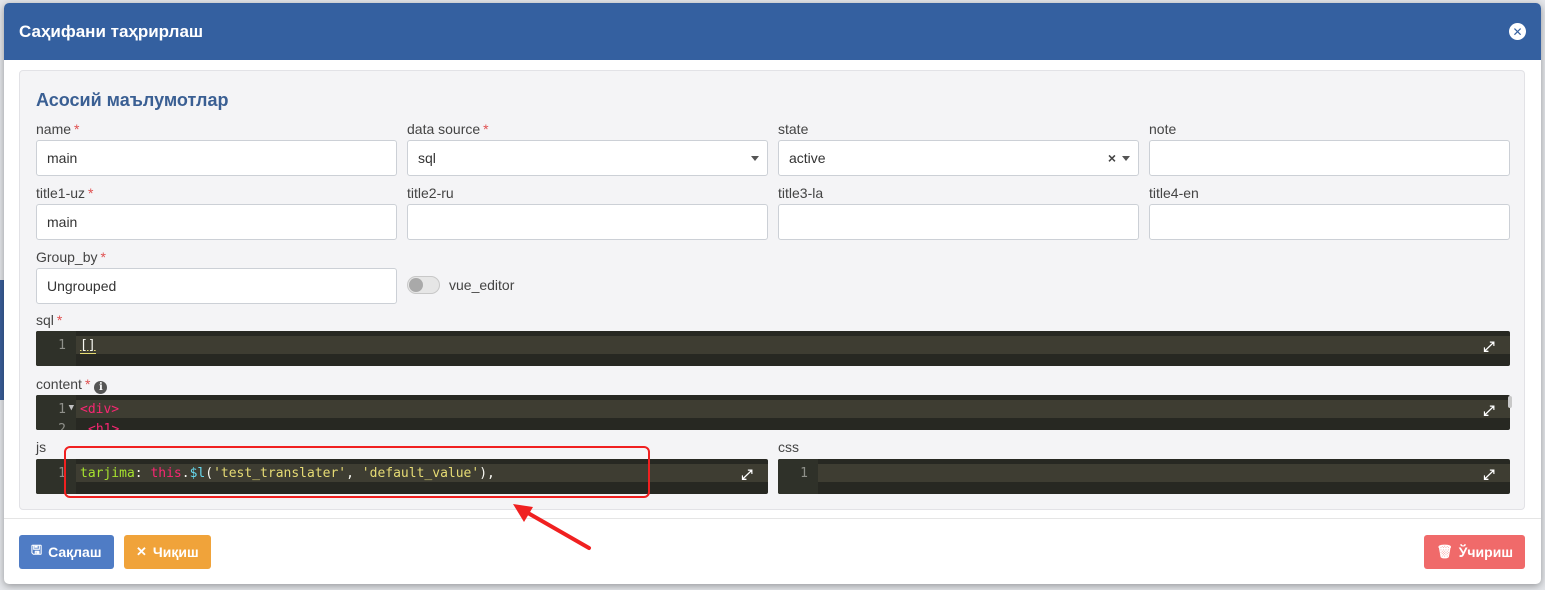 The width and height of the screenshot is (1545, 590). Describe the element at coordinates (1163, 129) in the screenshot. I see `note-label: note` at that location.